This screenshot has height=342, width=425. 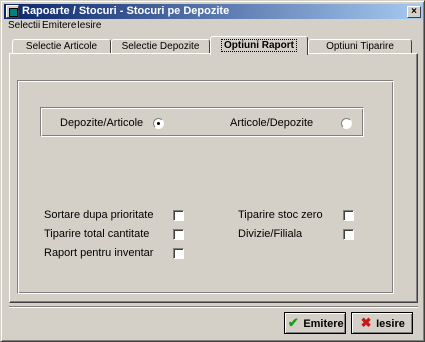 I want to click on option-label-inventar: Raport pentru inventar, so click(x=99, y=253).